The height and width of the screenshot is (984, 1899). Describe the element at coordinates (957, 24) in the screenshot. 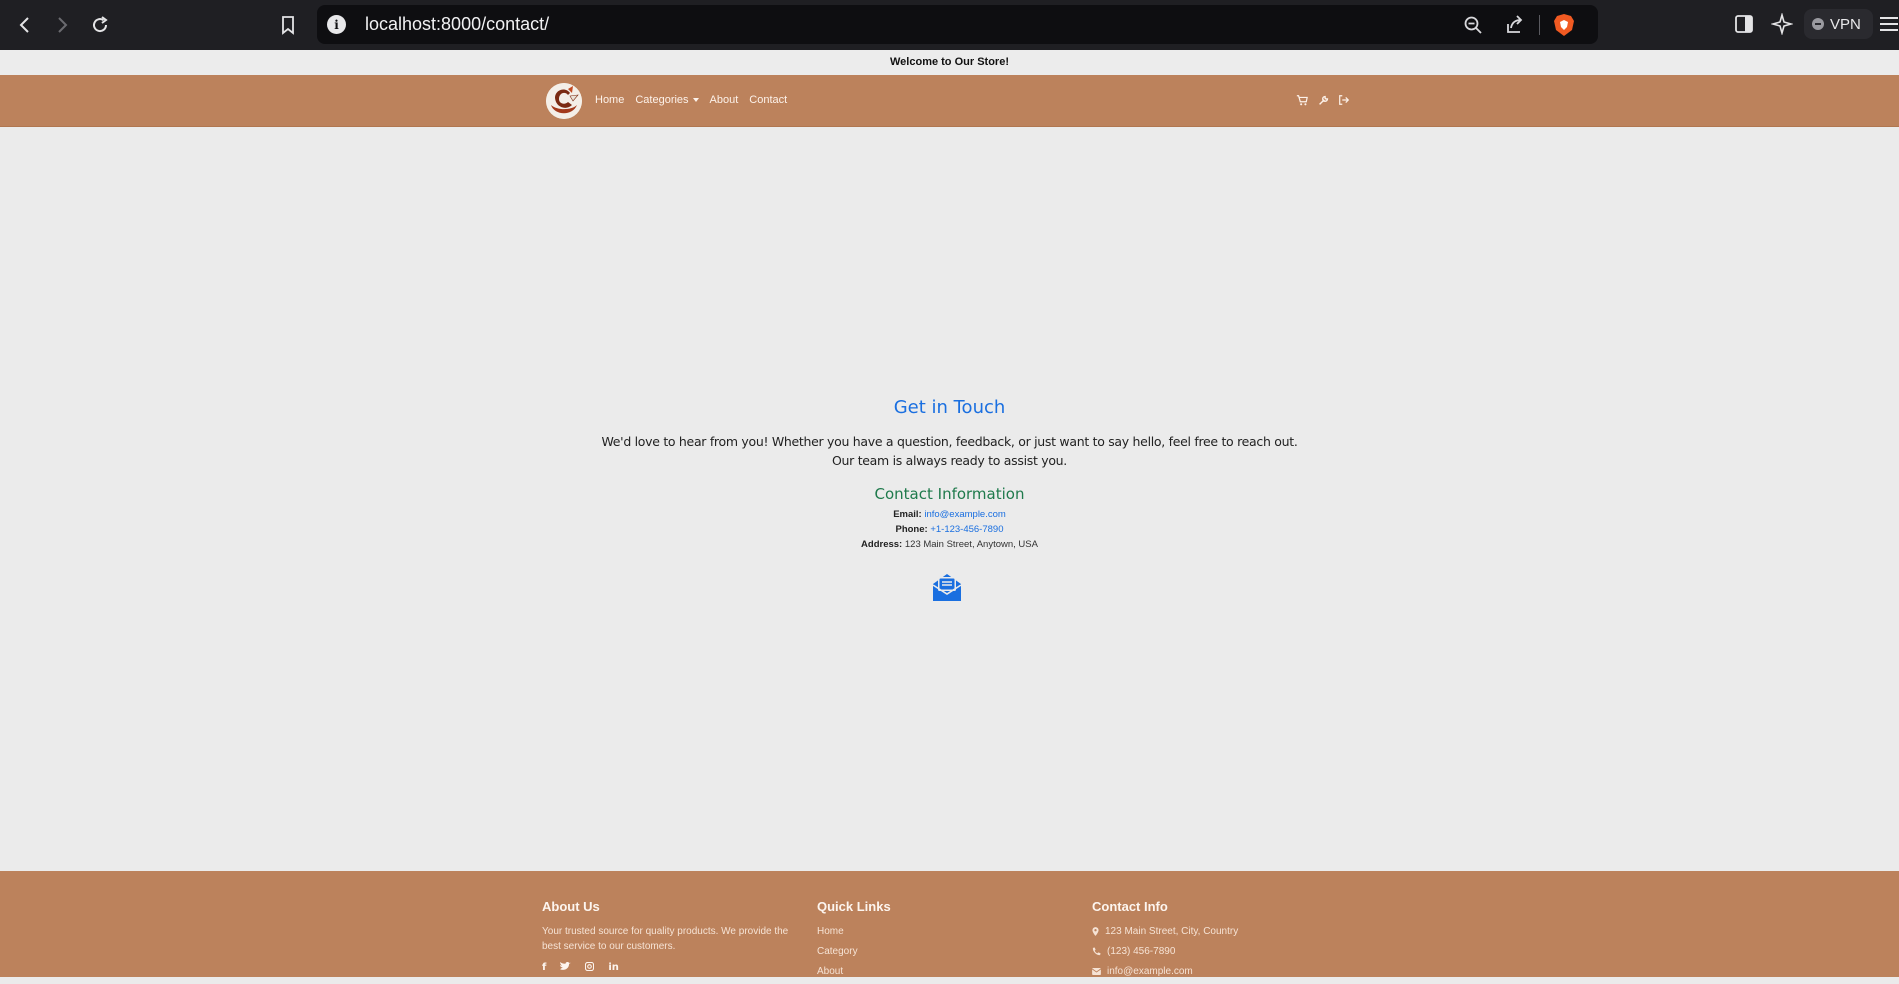

I see `address-bar: i localhost:8000/contact/` at that location.